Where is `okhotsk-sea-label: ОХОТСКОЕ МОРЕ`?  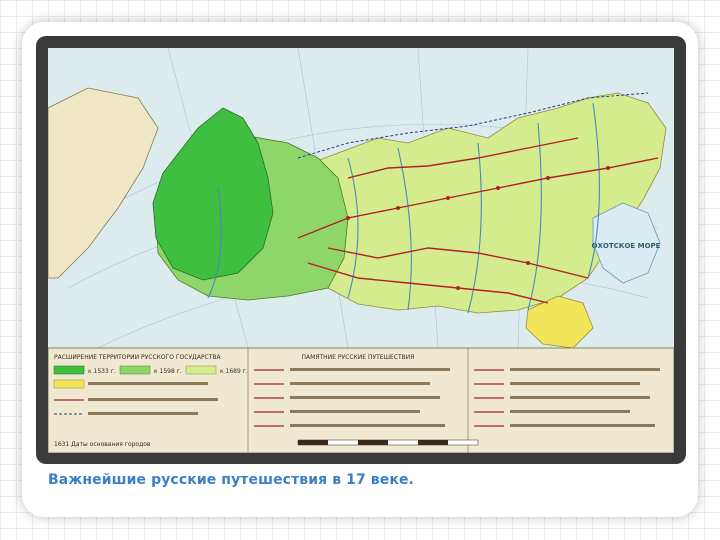 okhotsk-sea-label: ОХОТСКОЕ МОРЕ is located at coordinates (626, 246).